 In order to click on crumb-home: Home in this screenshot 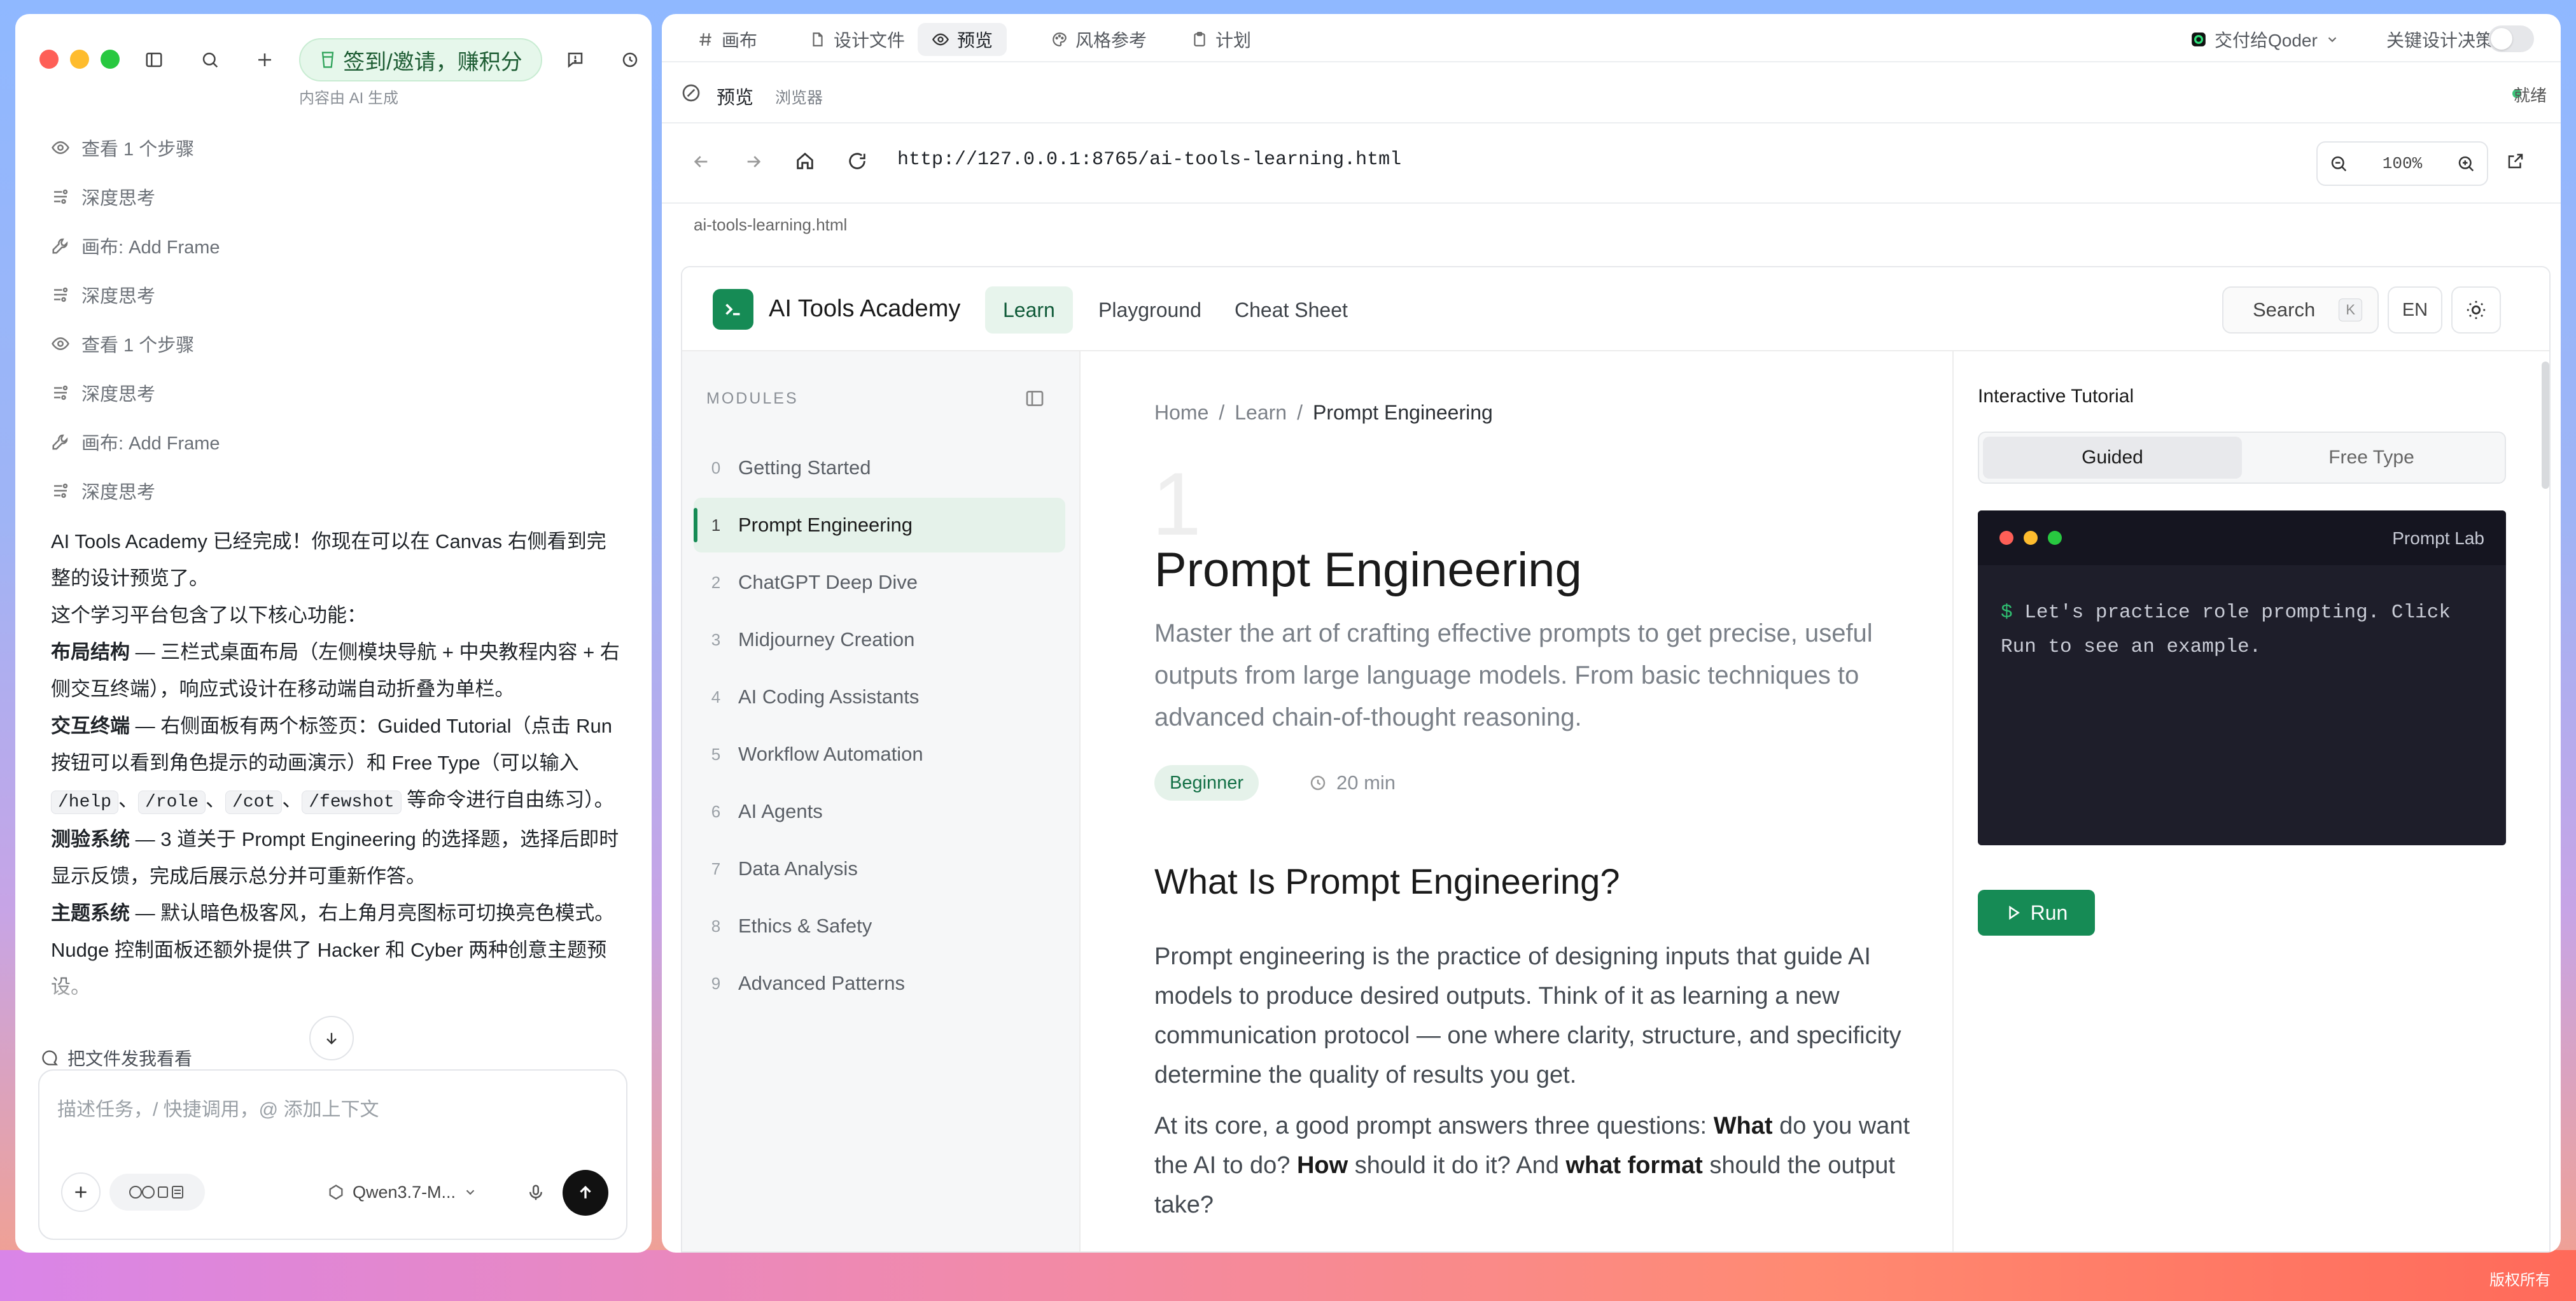, I will do `click(1181, 413)`.